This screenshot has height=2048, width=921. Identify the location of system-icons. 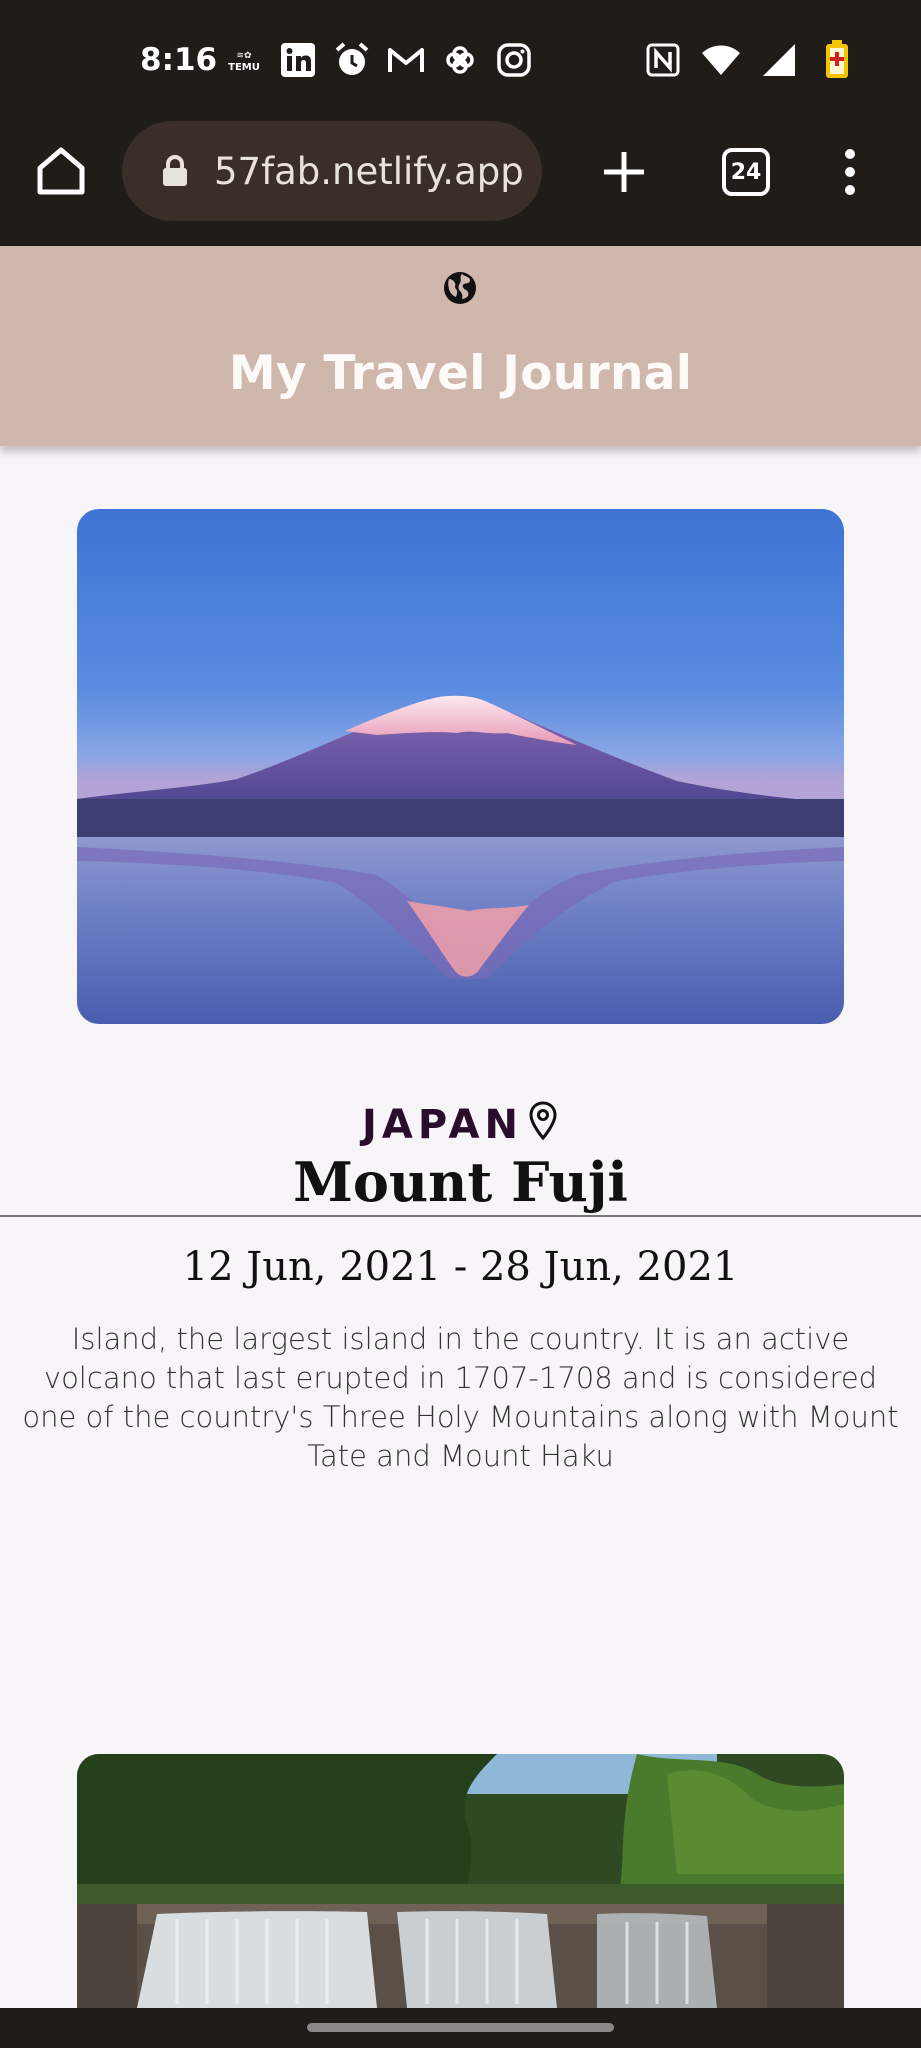
(750, 60).